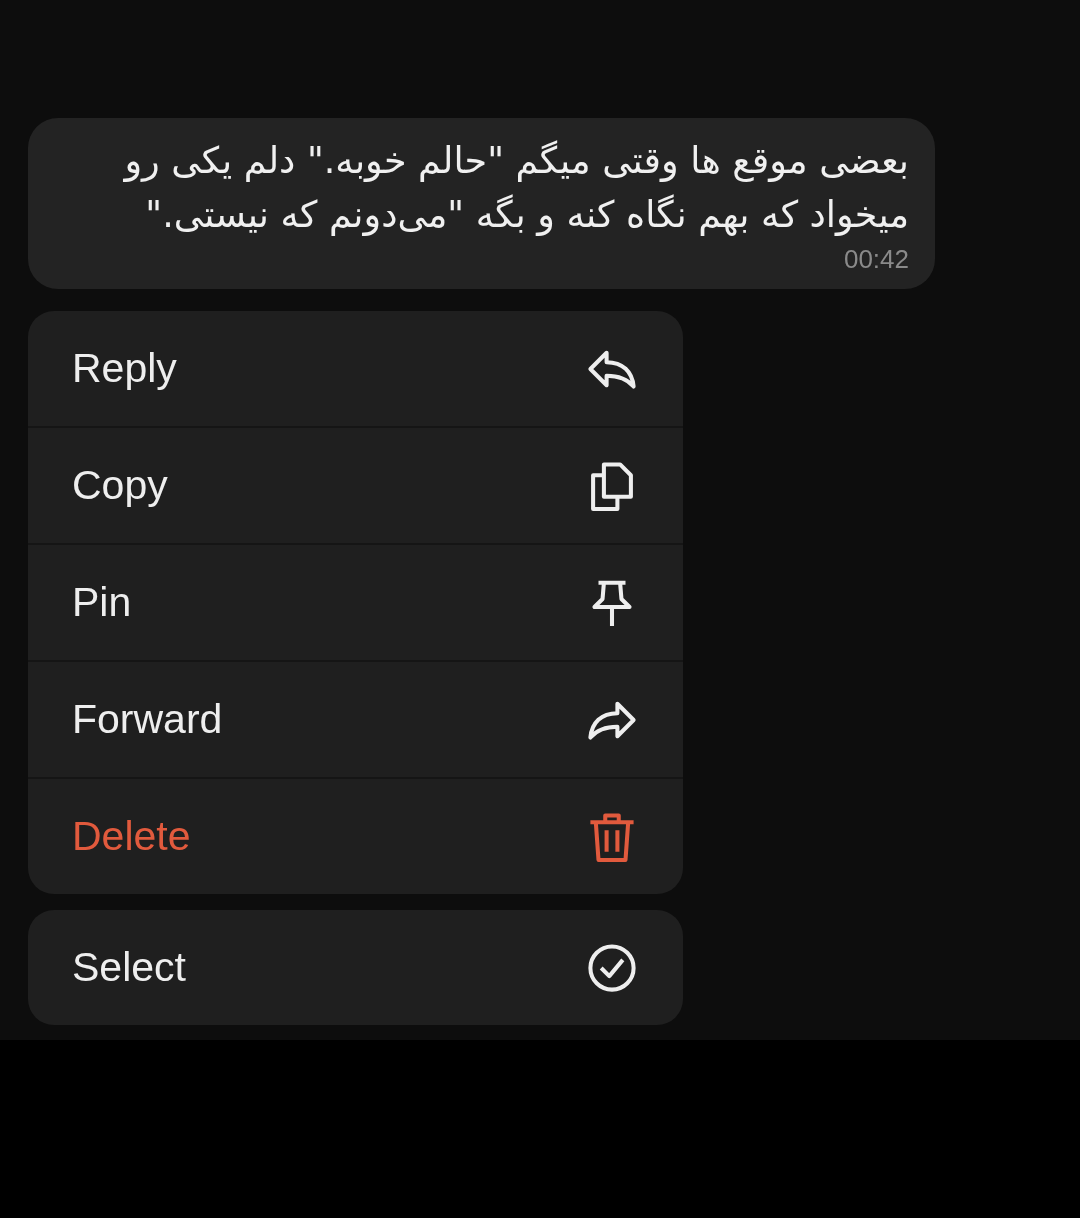 The image size is (1080, 1218). Describe the element at coordinates (515, 188) in the screenshot. I see `message-text: بعضی موقع ها وقتی میگم "حالم خوبه." دلم یکی رو میخواد که بهم نگاه کنه و بگه "می‌دونم که نیستی."` at that location.